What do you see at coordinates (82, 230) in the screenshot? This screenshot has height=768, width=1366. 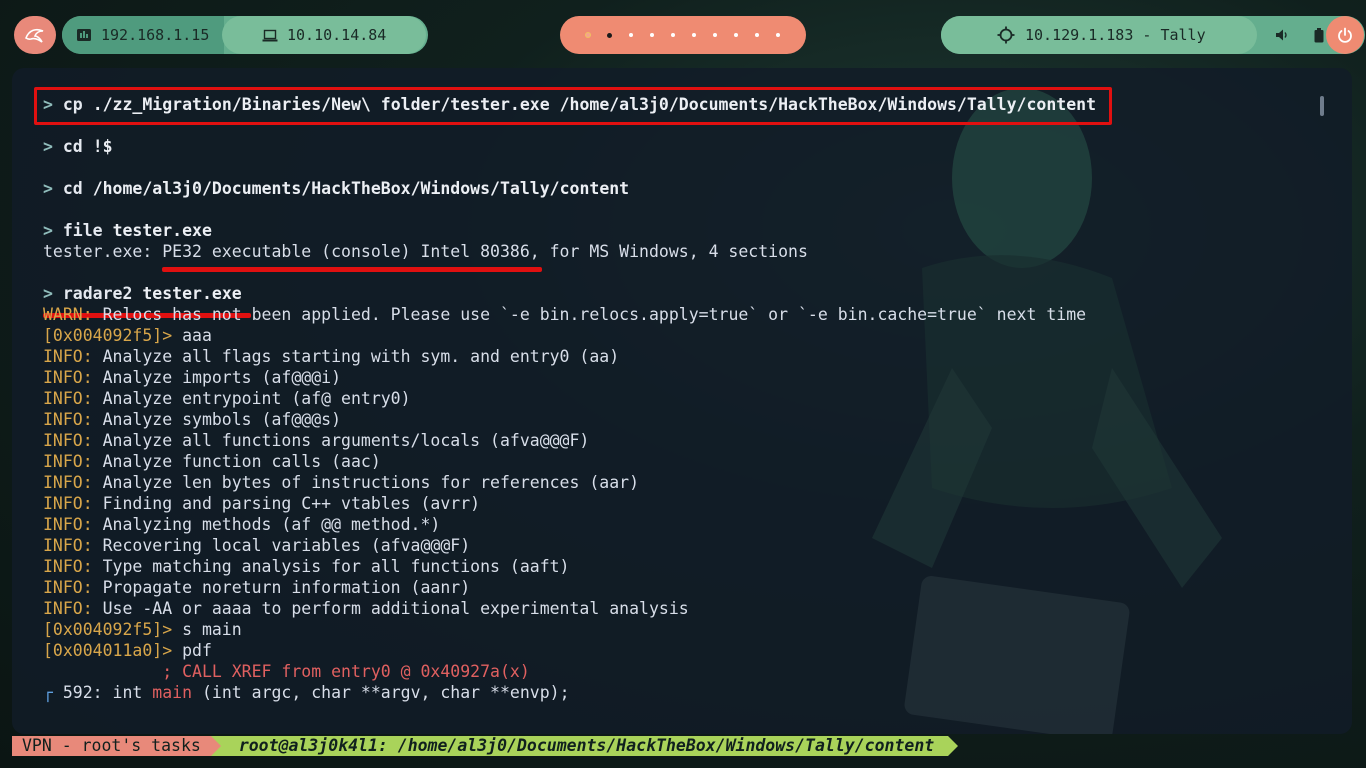 I see `command-name: file` at bounding box center [82, 230].